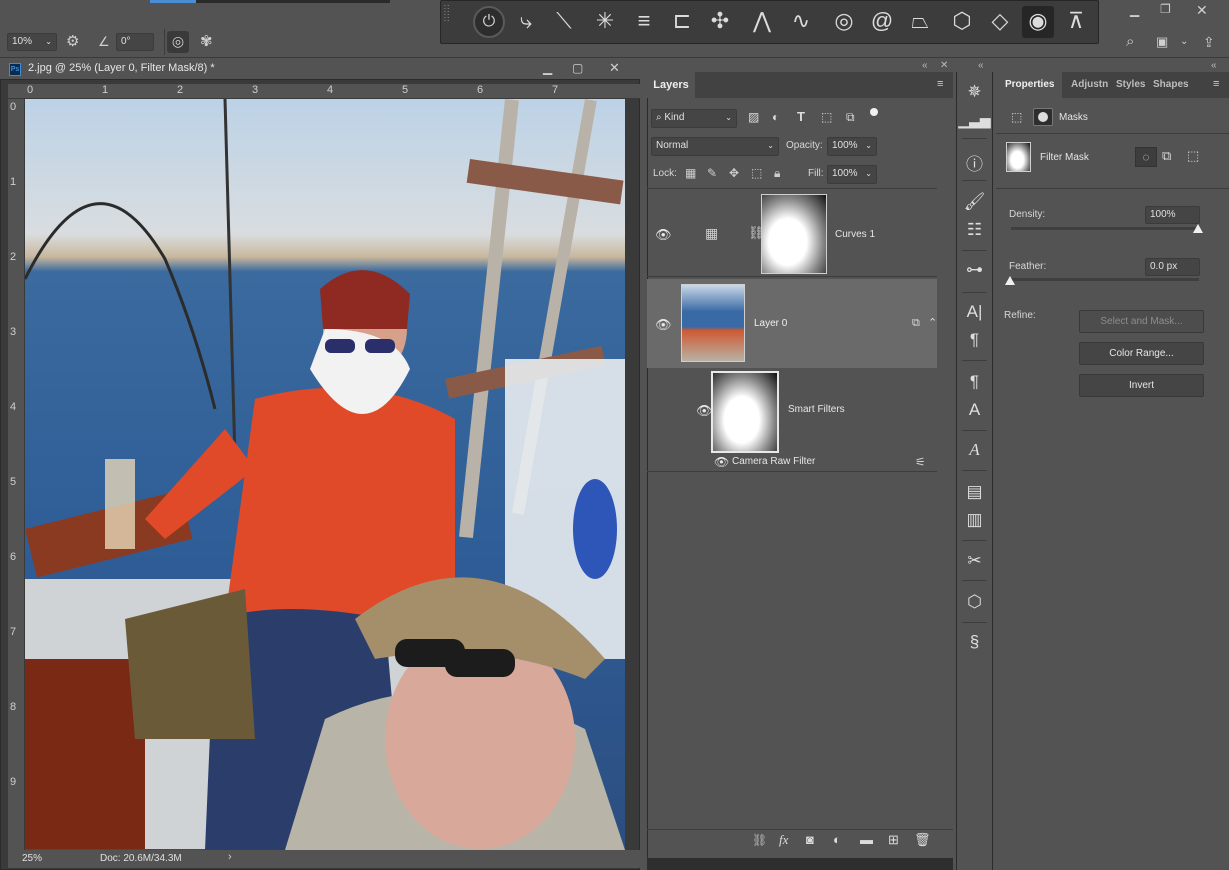  Describe the element at coordinates (974, 202) in the screenshot. I see `brushes-icon: 🖌︎` at that location.